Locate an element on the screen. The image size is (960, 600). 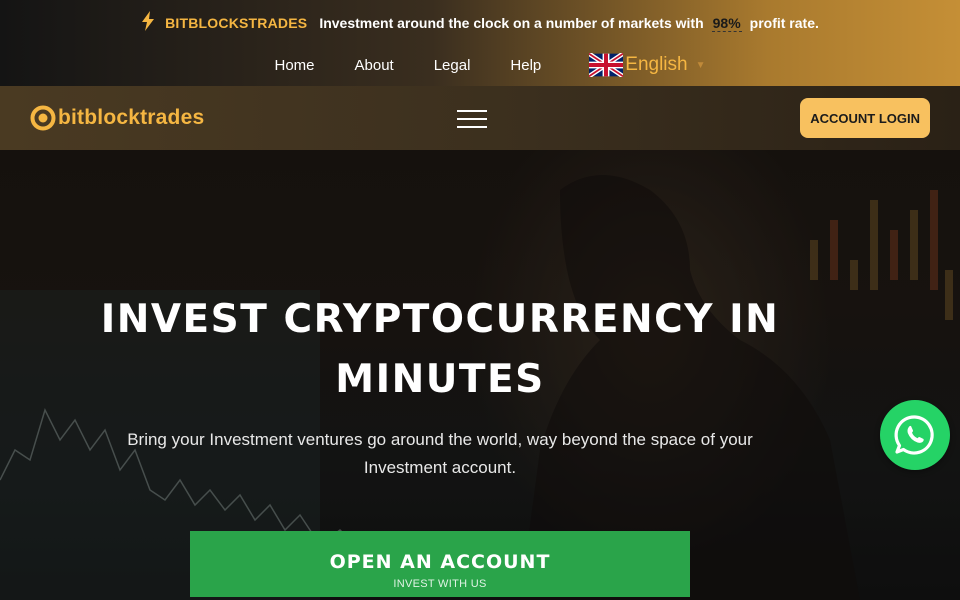
logo-text: bitblocktrades is located at coordinates (131, 117).